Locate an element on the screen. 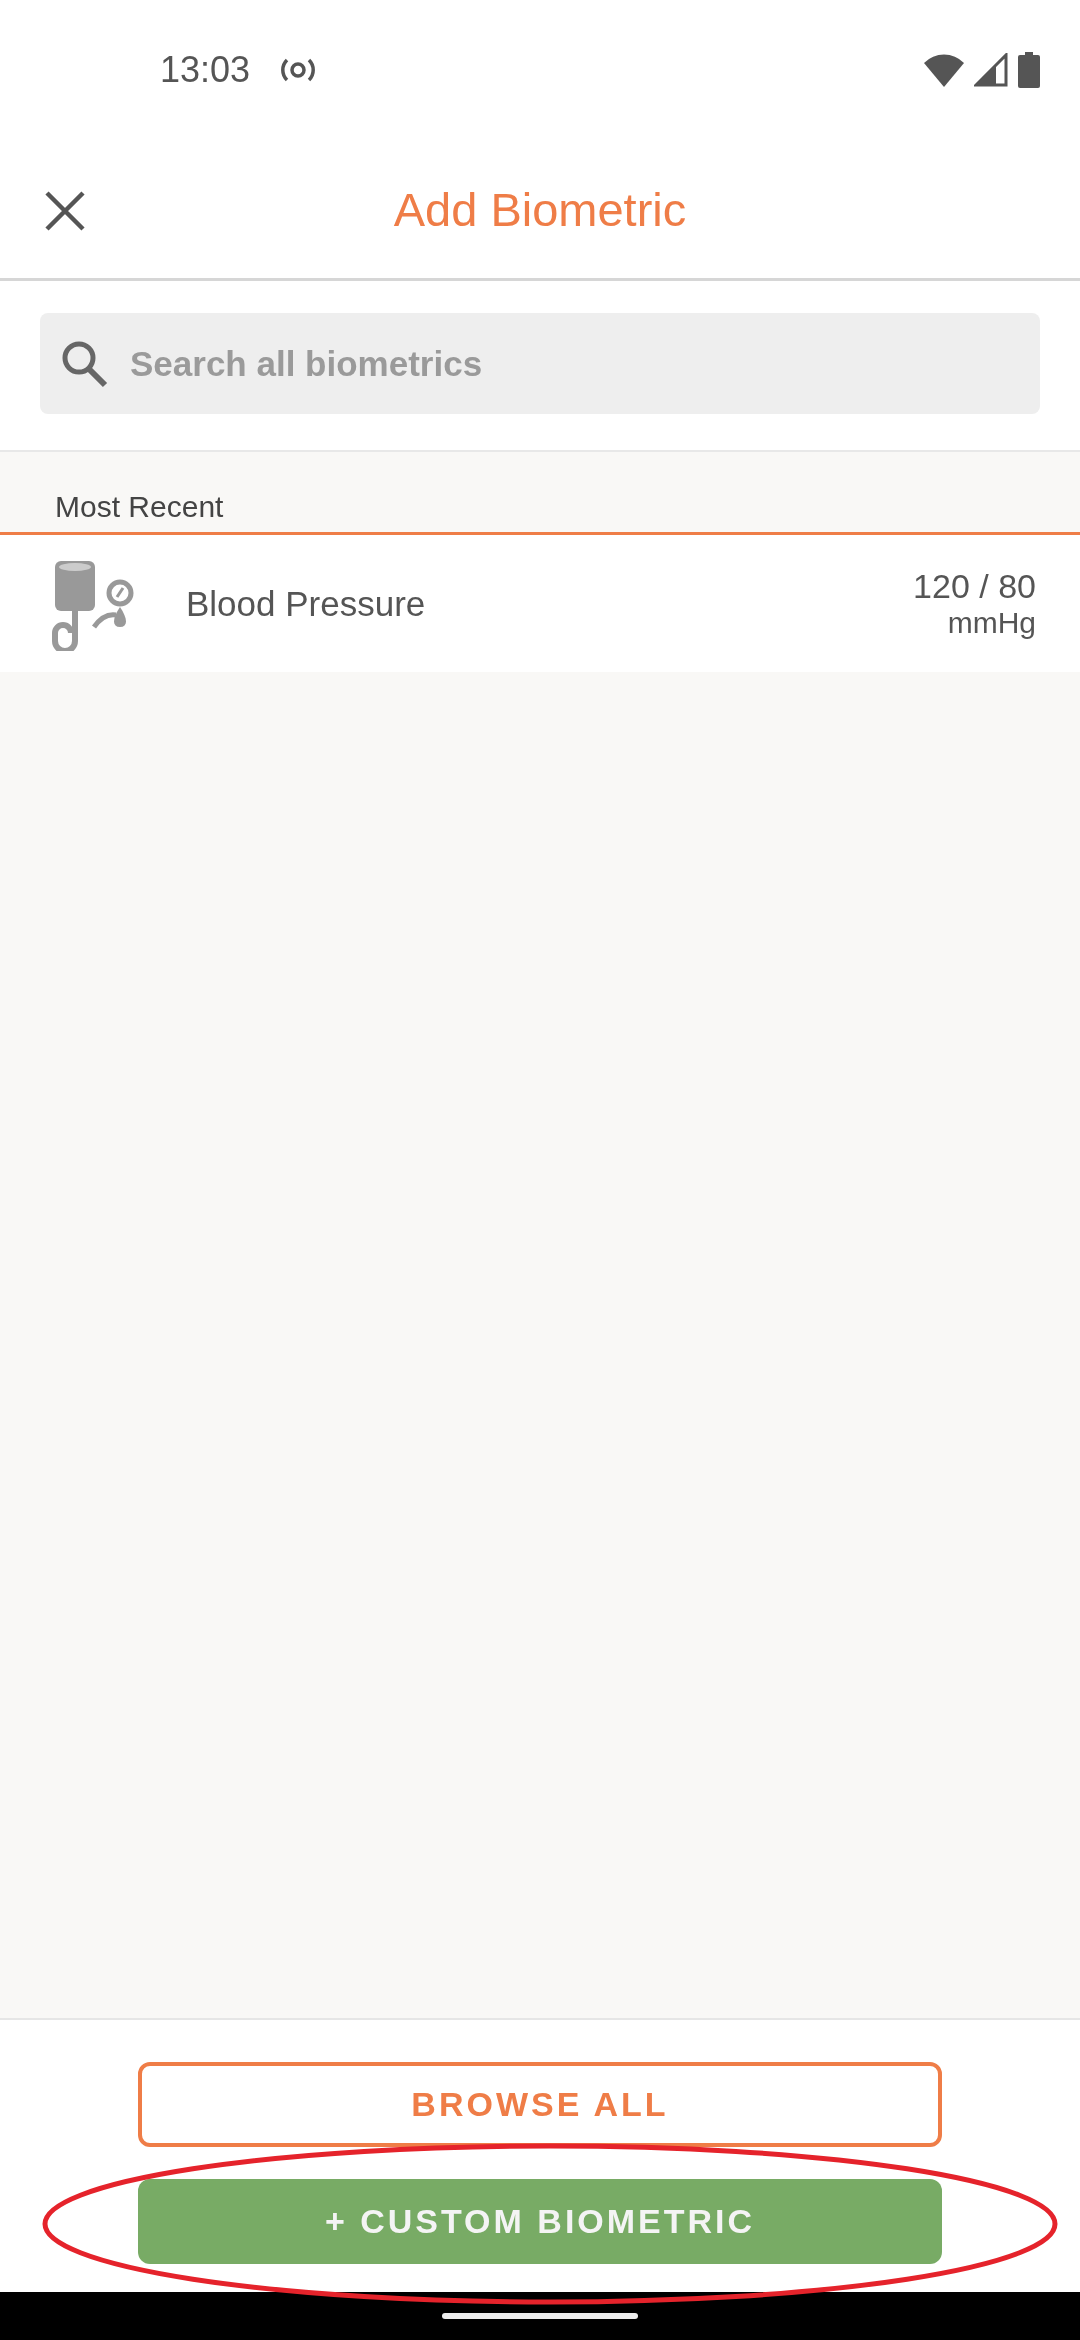 The width and height of the screenshot is (1080, 2340). search-icon is located at coordinates (84, 364).